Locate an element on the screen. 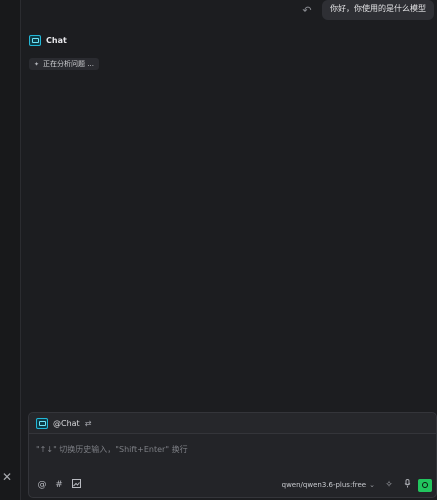  at-icon: @ is located at coordinates (42, 485).